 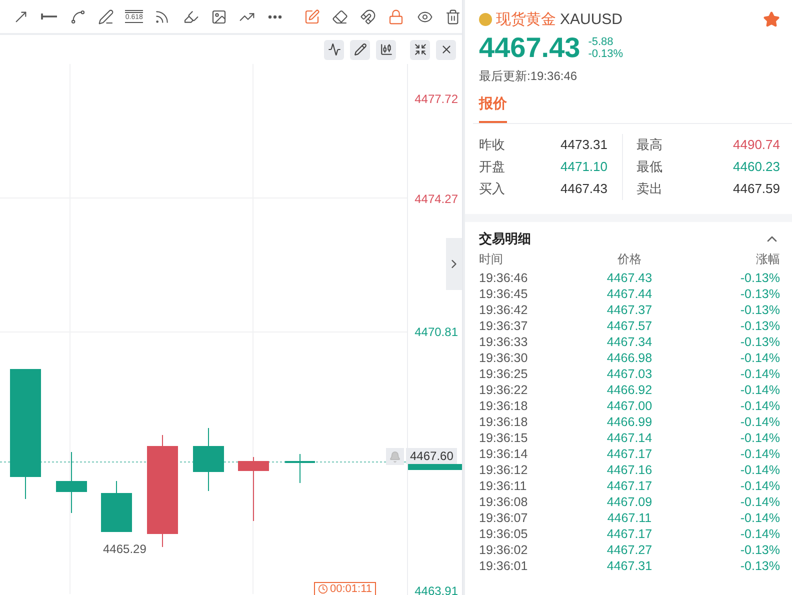 What do you see at coordinates (630, 358) in the screenshot?
I see `trade-price: 4466.98` at bounding box center [630, 358].